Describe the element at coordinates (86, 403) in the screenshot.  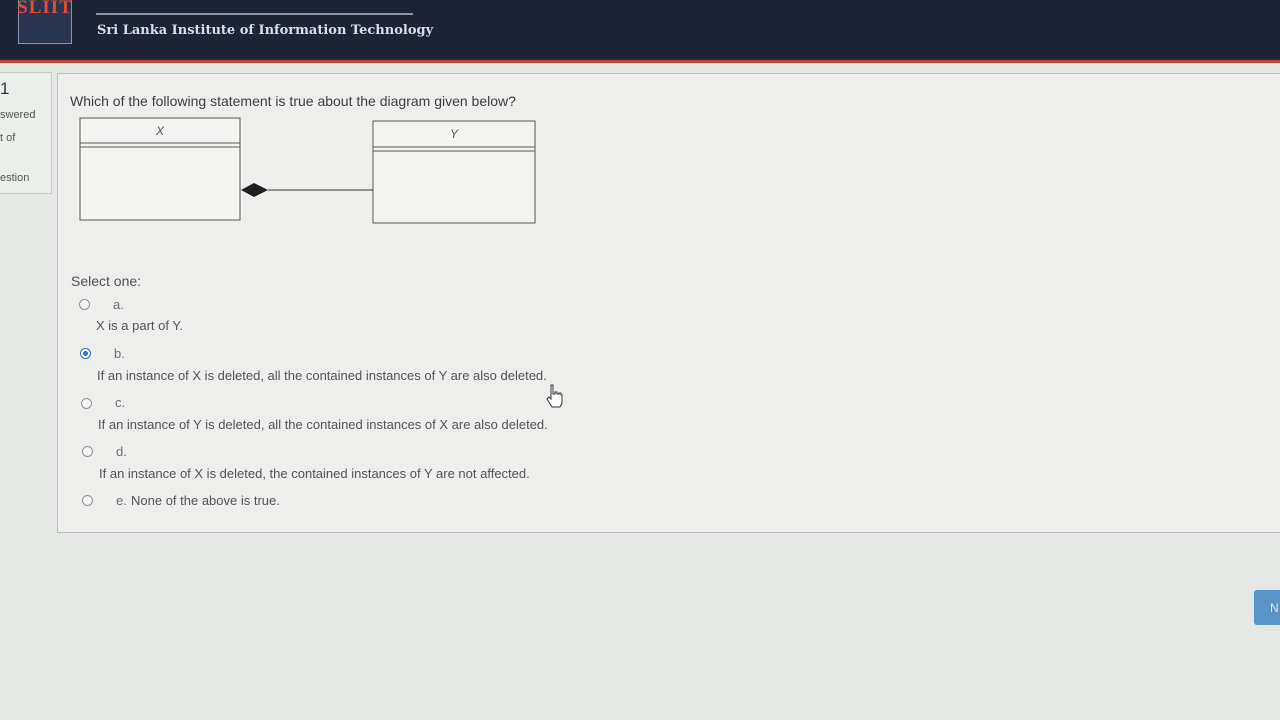
I see `option-c-radio` at that location.